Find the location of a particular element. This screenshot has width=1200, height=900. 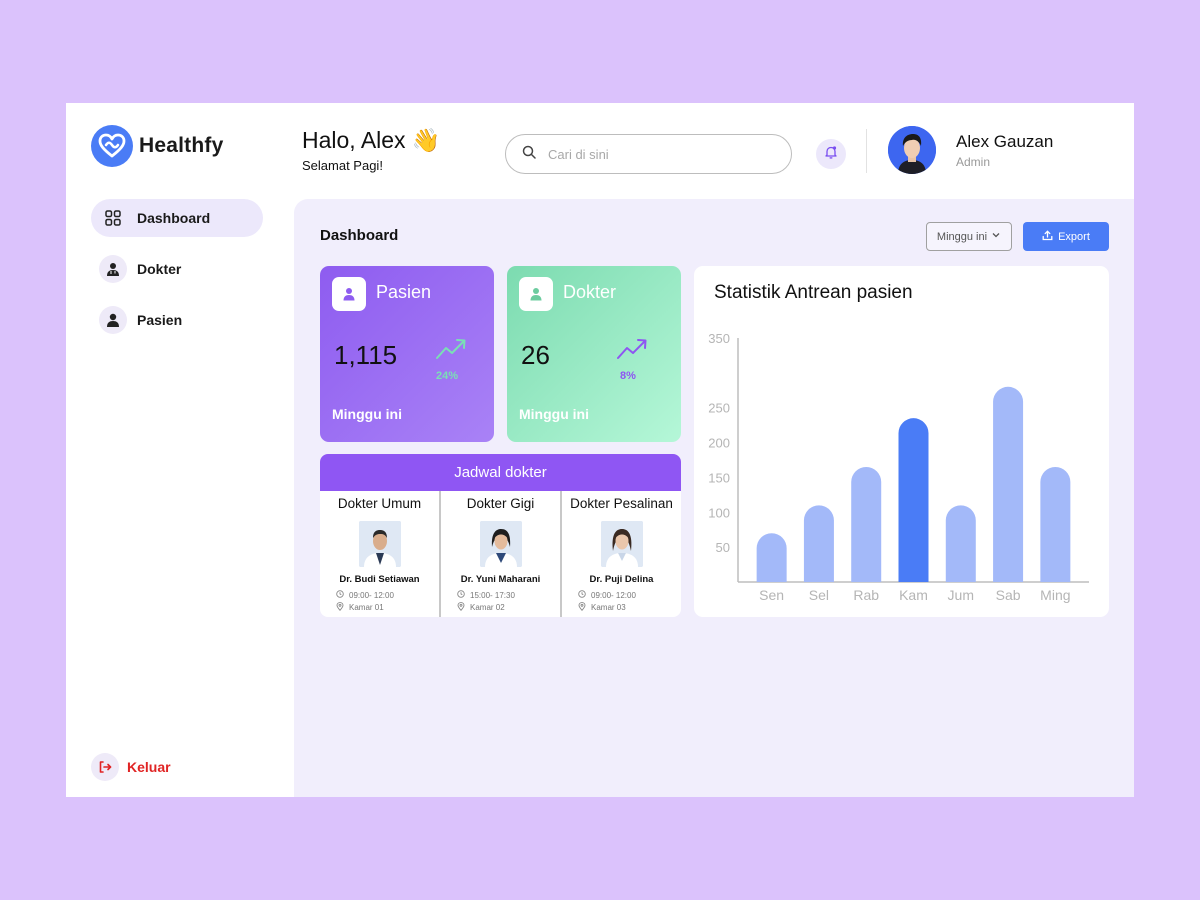

doctor-category: Dokter Gigi is located at coordinates (500, 503).